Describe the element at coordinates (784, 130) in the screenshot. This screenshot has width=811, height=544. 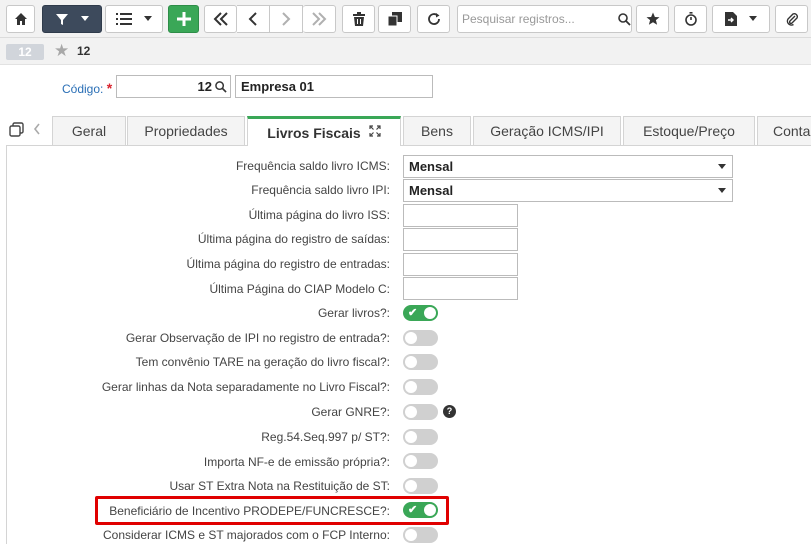
I see `tab-conta: Conta` at that location.